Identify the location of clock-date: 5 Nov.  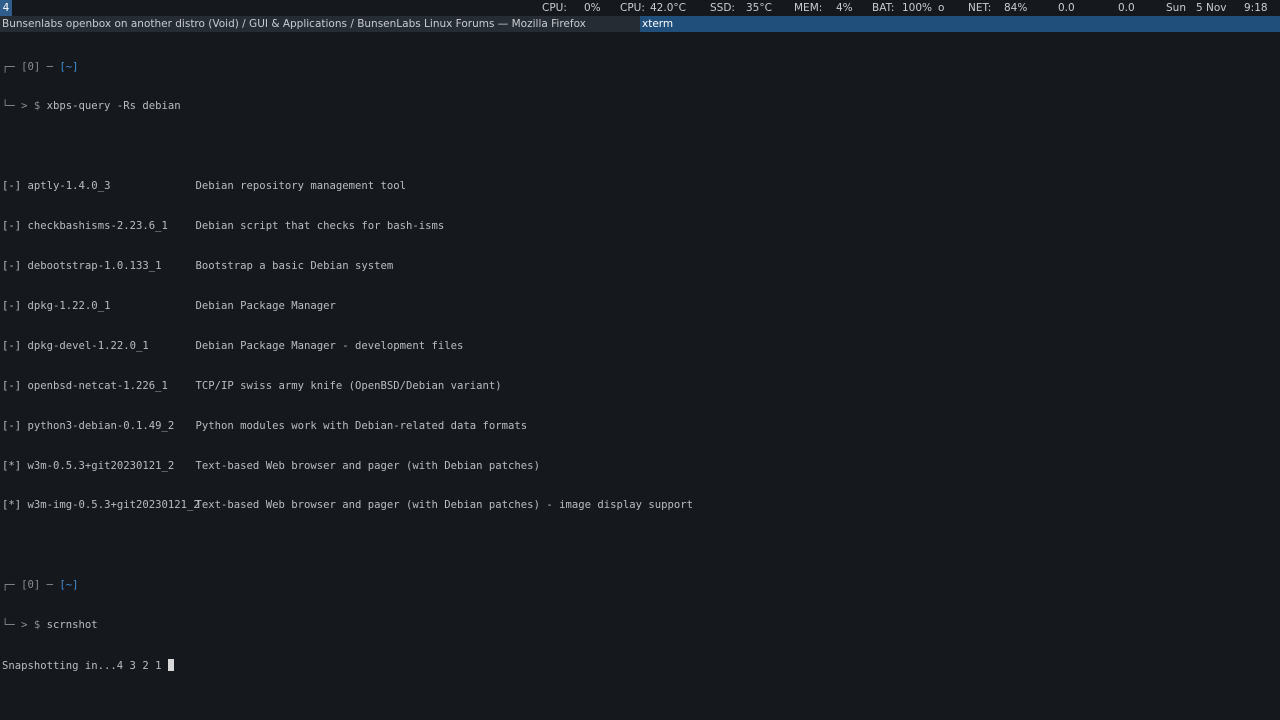
(1211, 8).